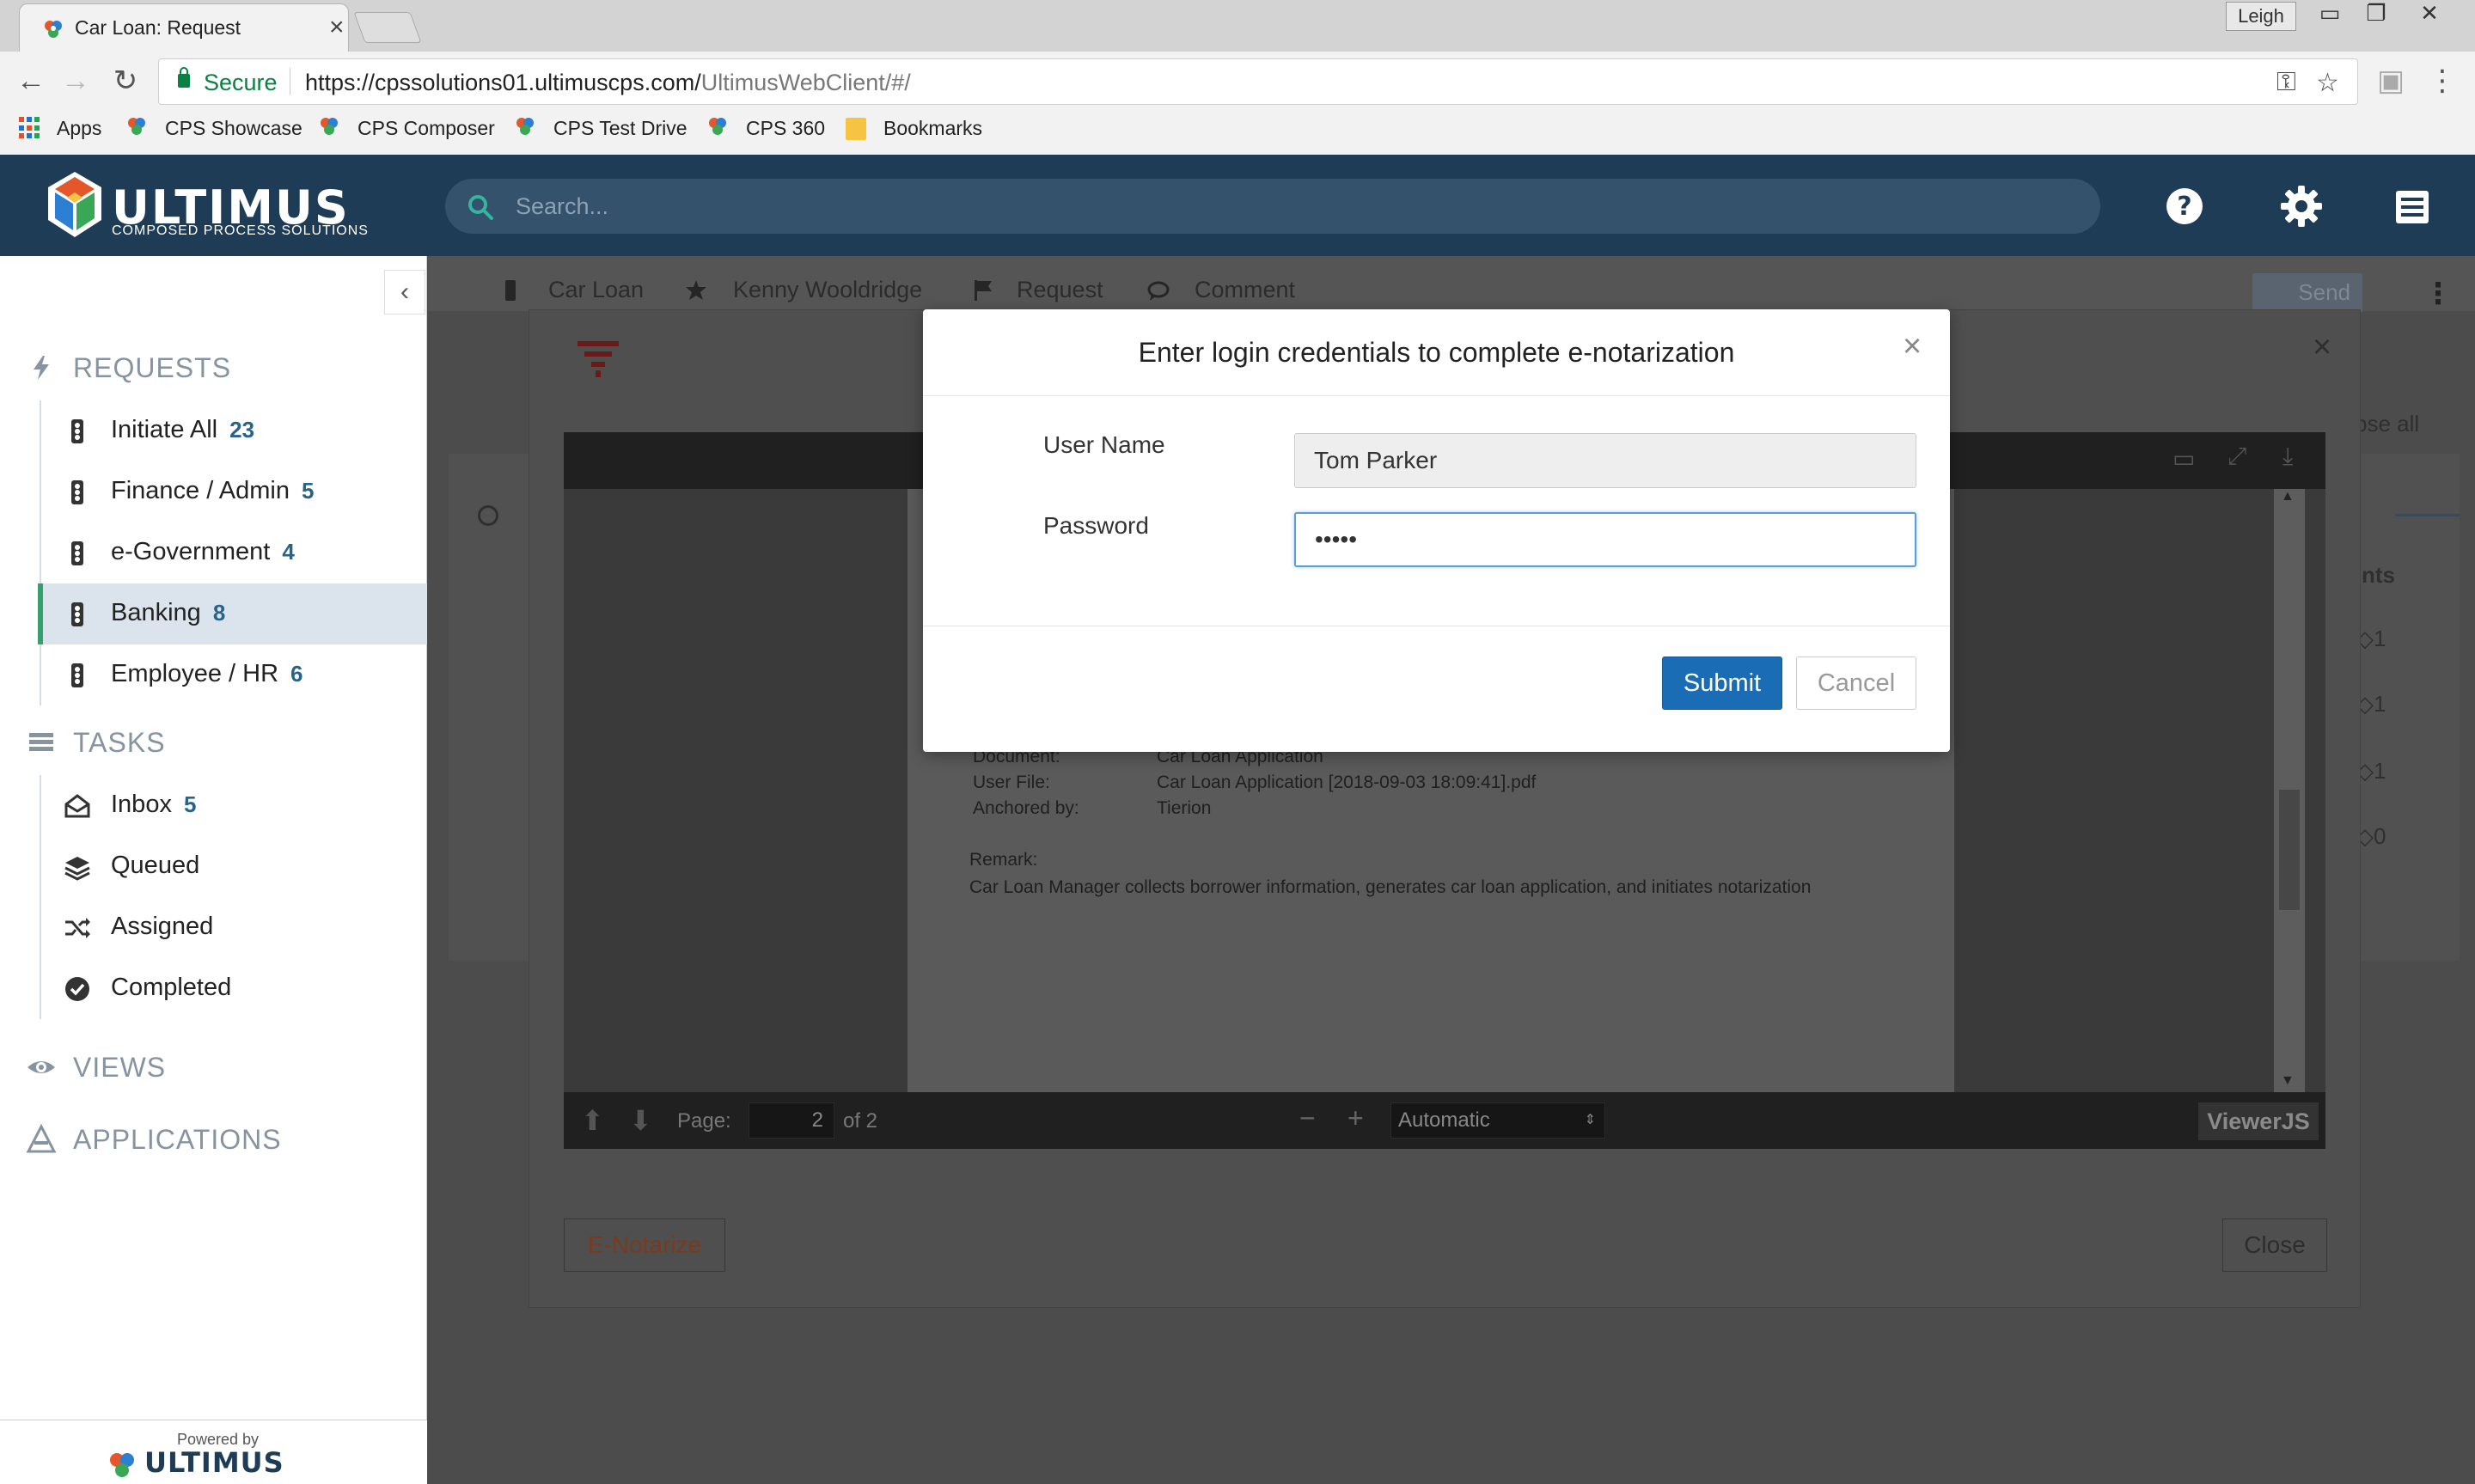 This screenshot has height=1484, width=2475. I want to click on browser-tab: Car Loan: Request ×, so click(184, 28).